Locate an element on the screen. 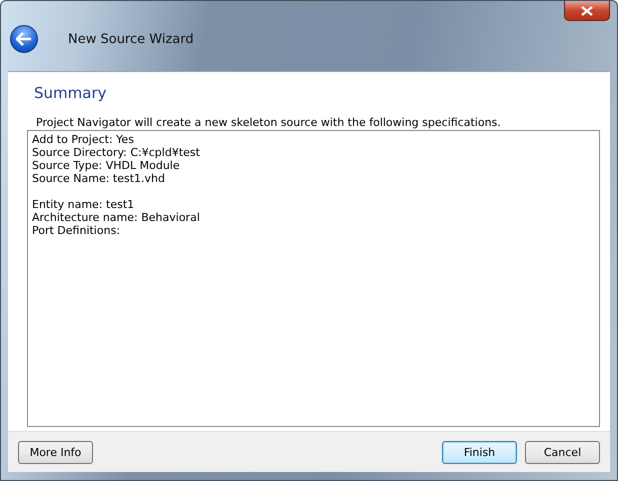  dialog-button: Cancel is located at coordinates (562, 452).